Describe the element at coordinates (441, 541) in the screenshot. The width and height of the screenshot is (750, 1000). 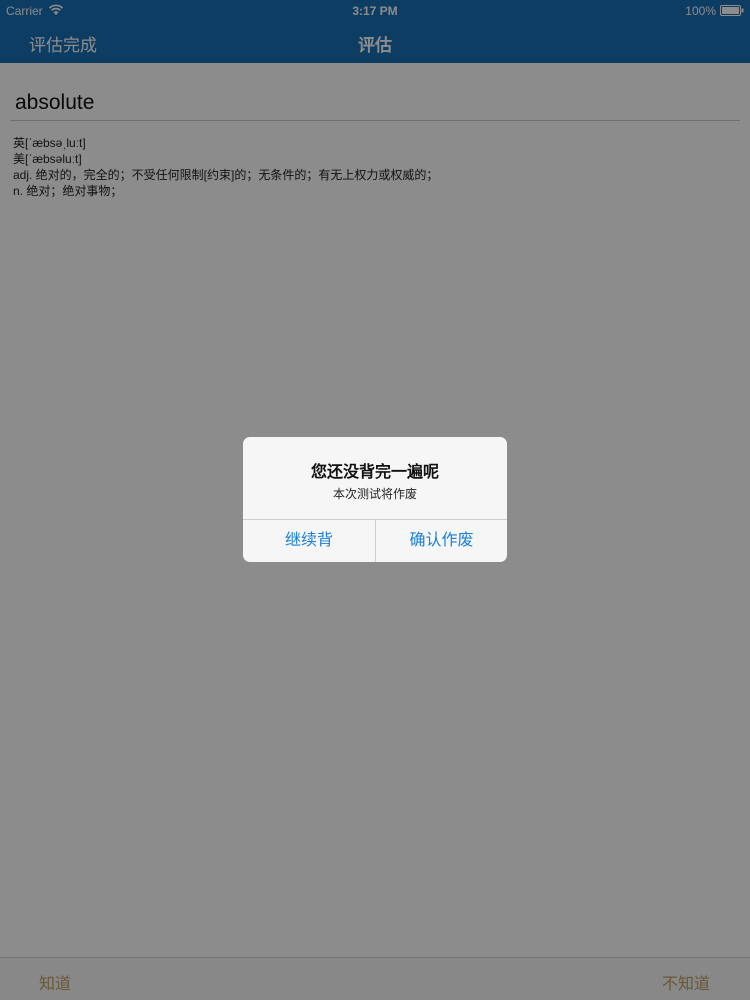
I see `confirm-discard-button: 确认作废` at that location.